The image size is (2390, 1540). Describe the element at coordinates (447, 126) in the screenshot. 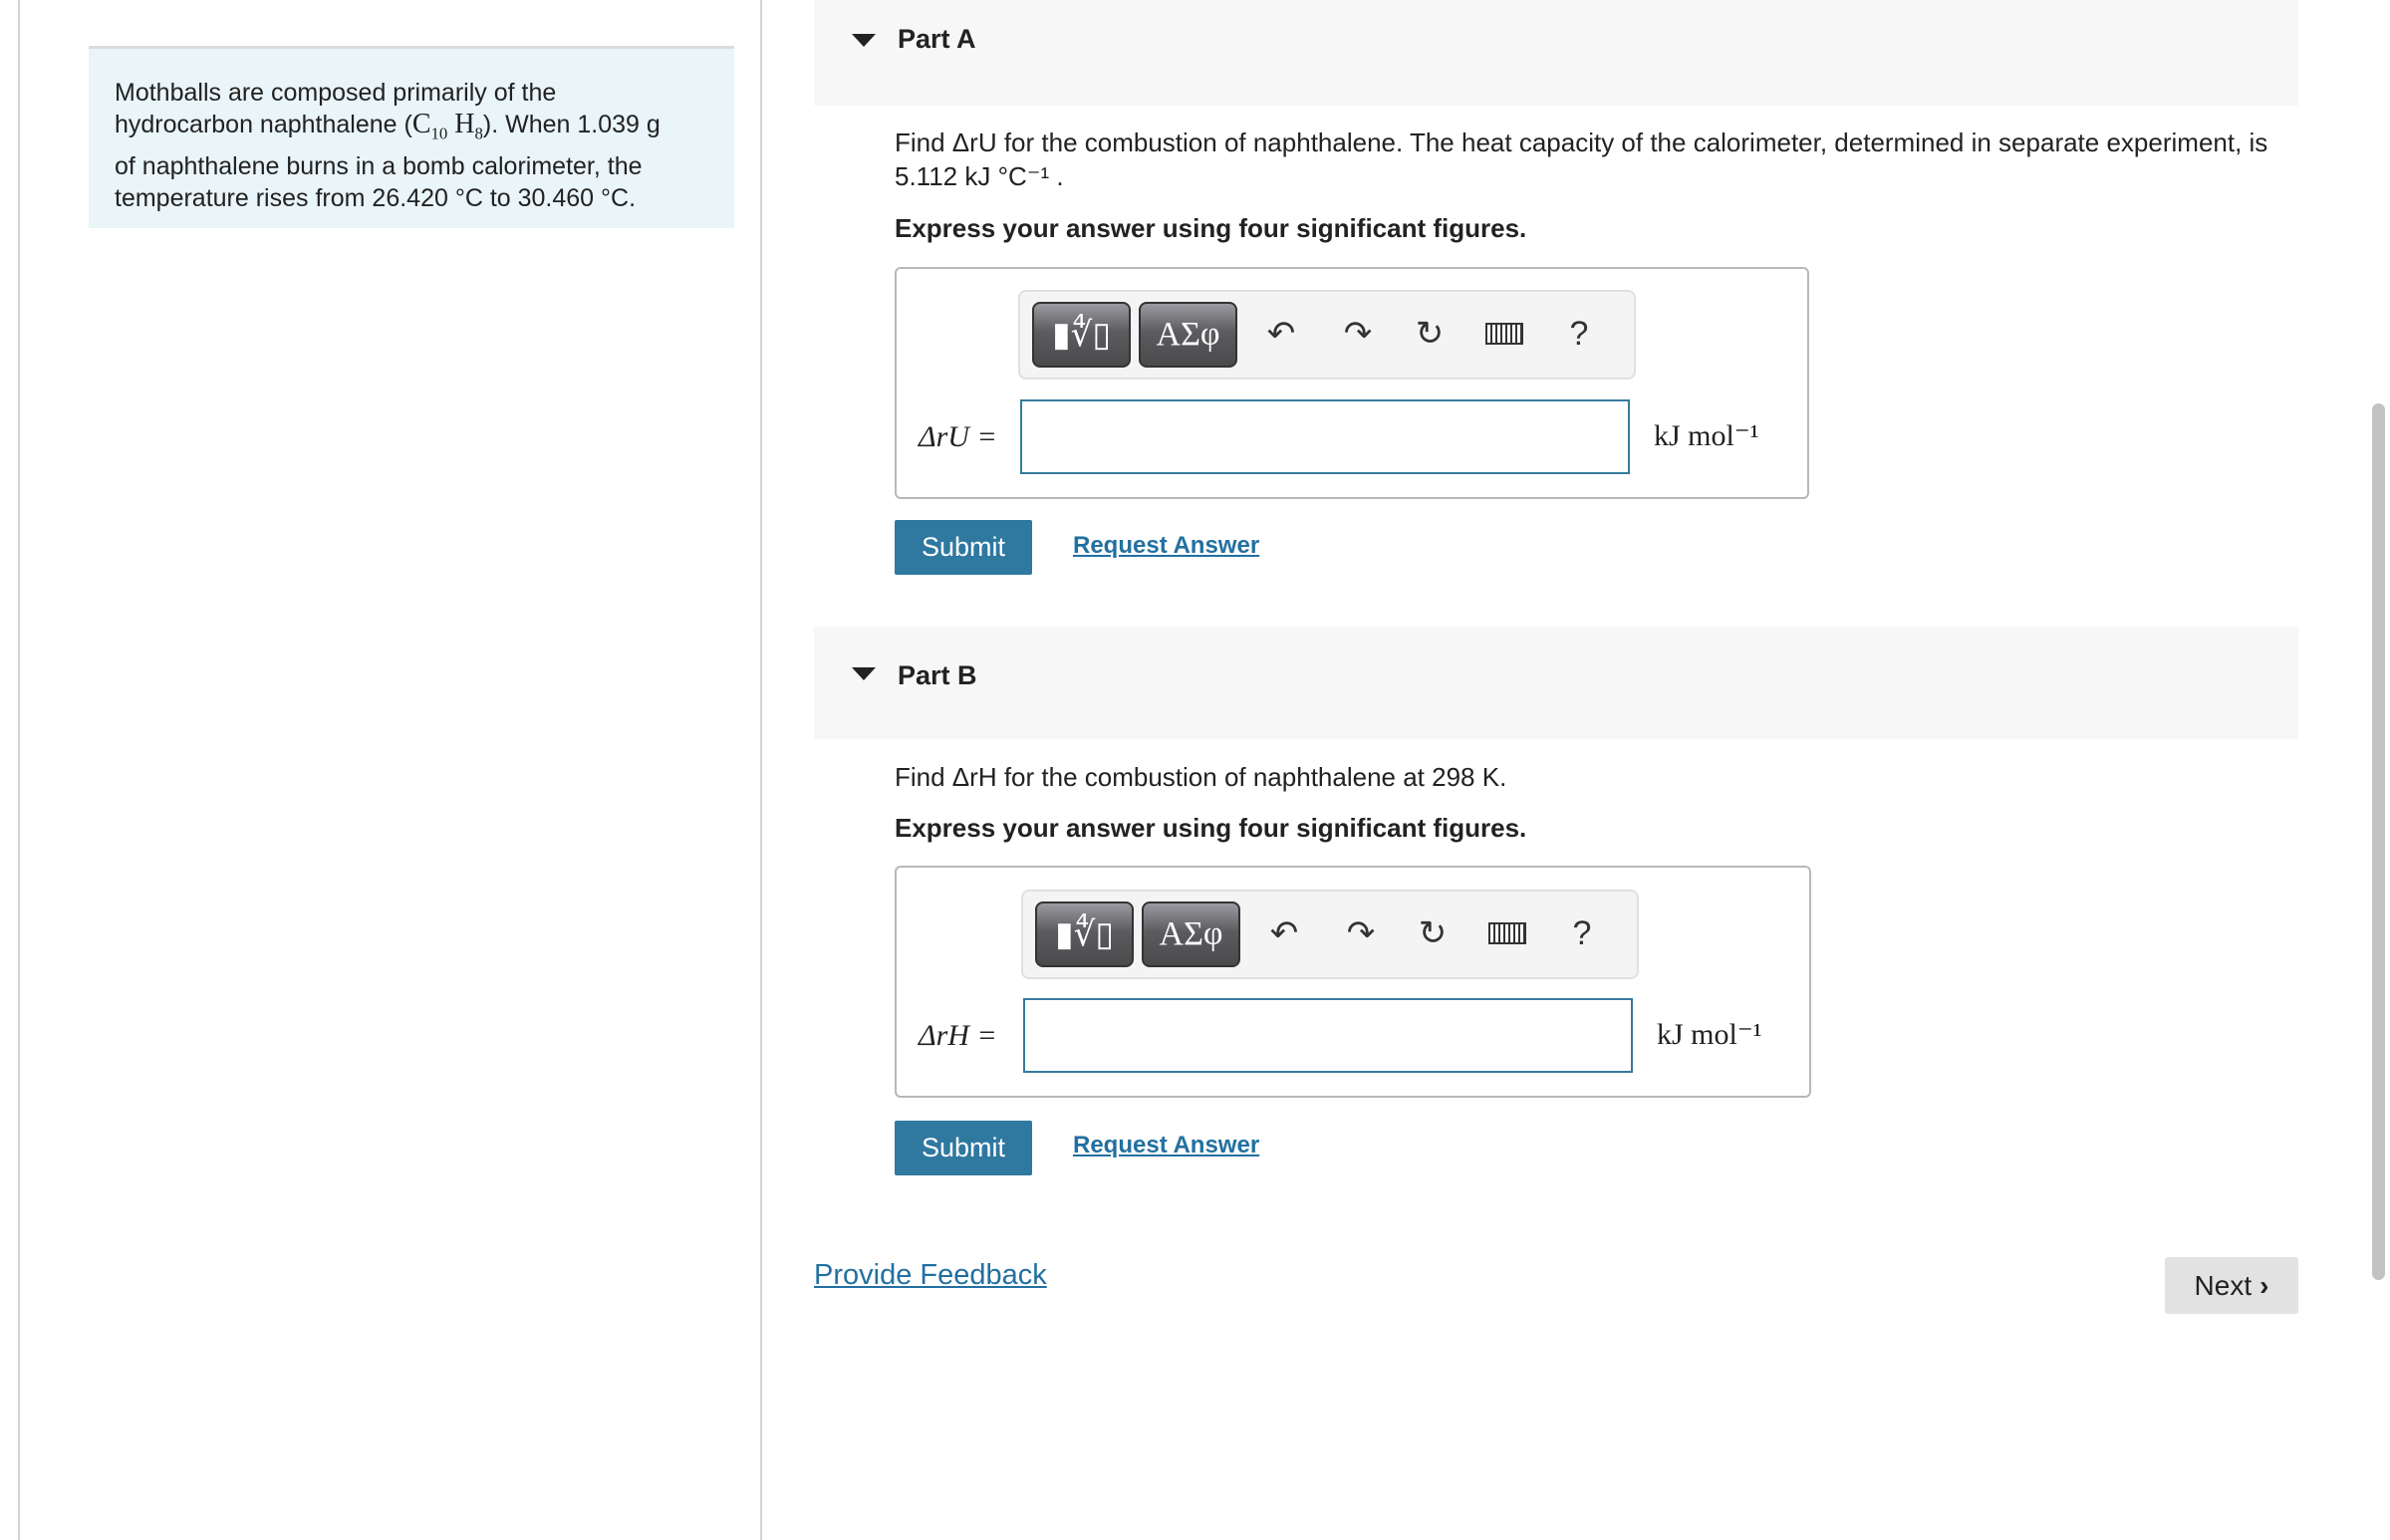

I see `formula: C10 H8` at that location.